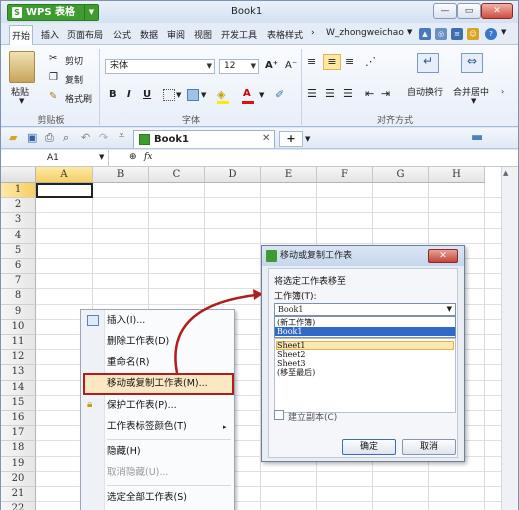 This screenshot has width=519, height=510. Describe the element at coordinates (271, 256) in the screenshot. I see `wps-logo-icon` at that location.